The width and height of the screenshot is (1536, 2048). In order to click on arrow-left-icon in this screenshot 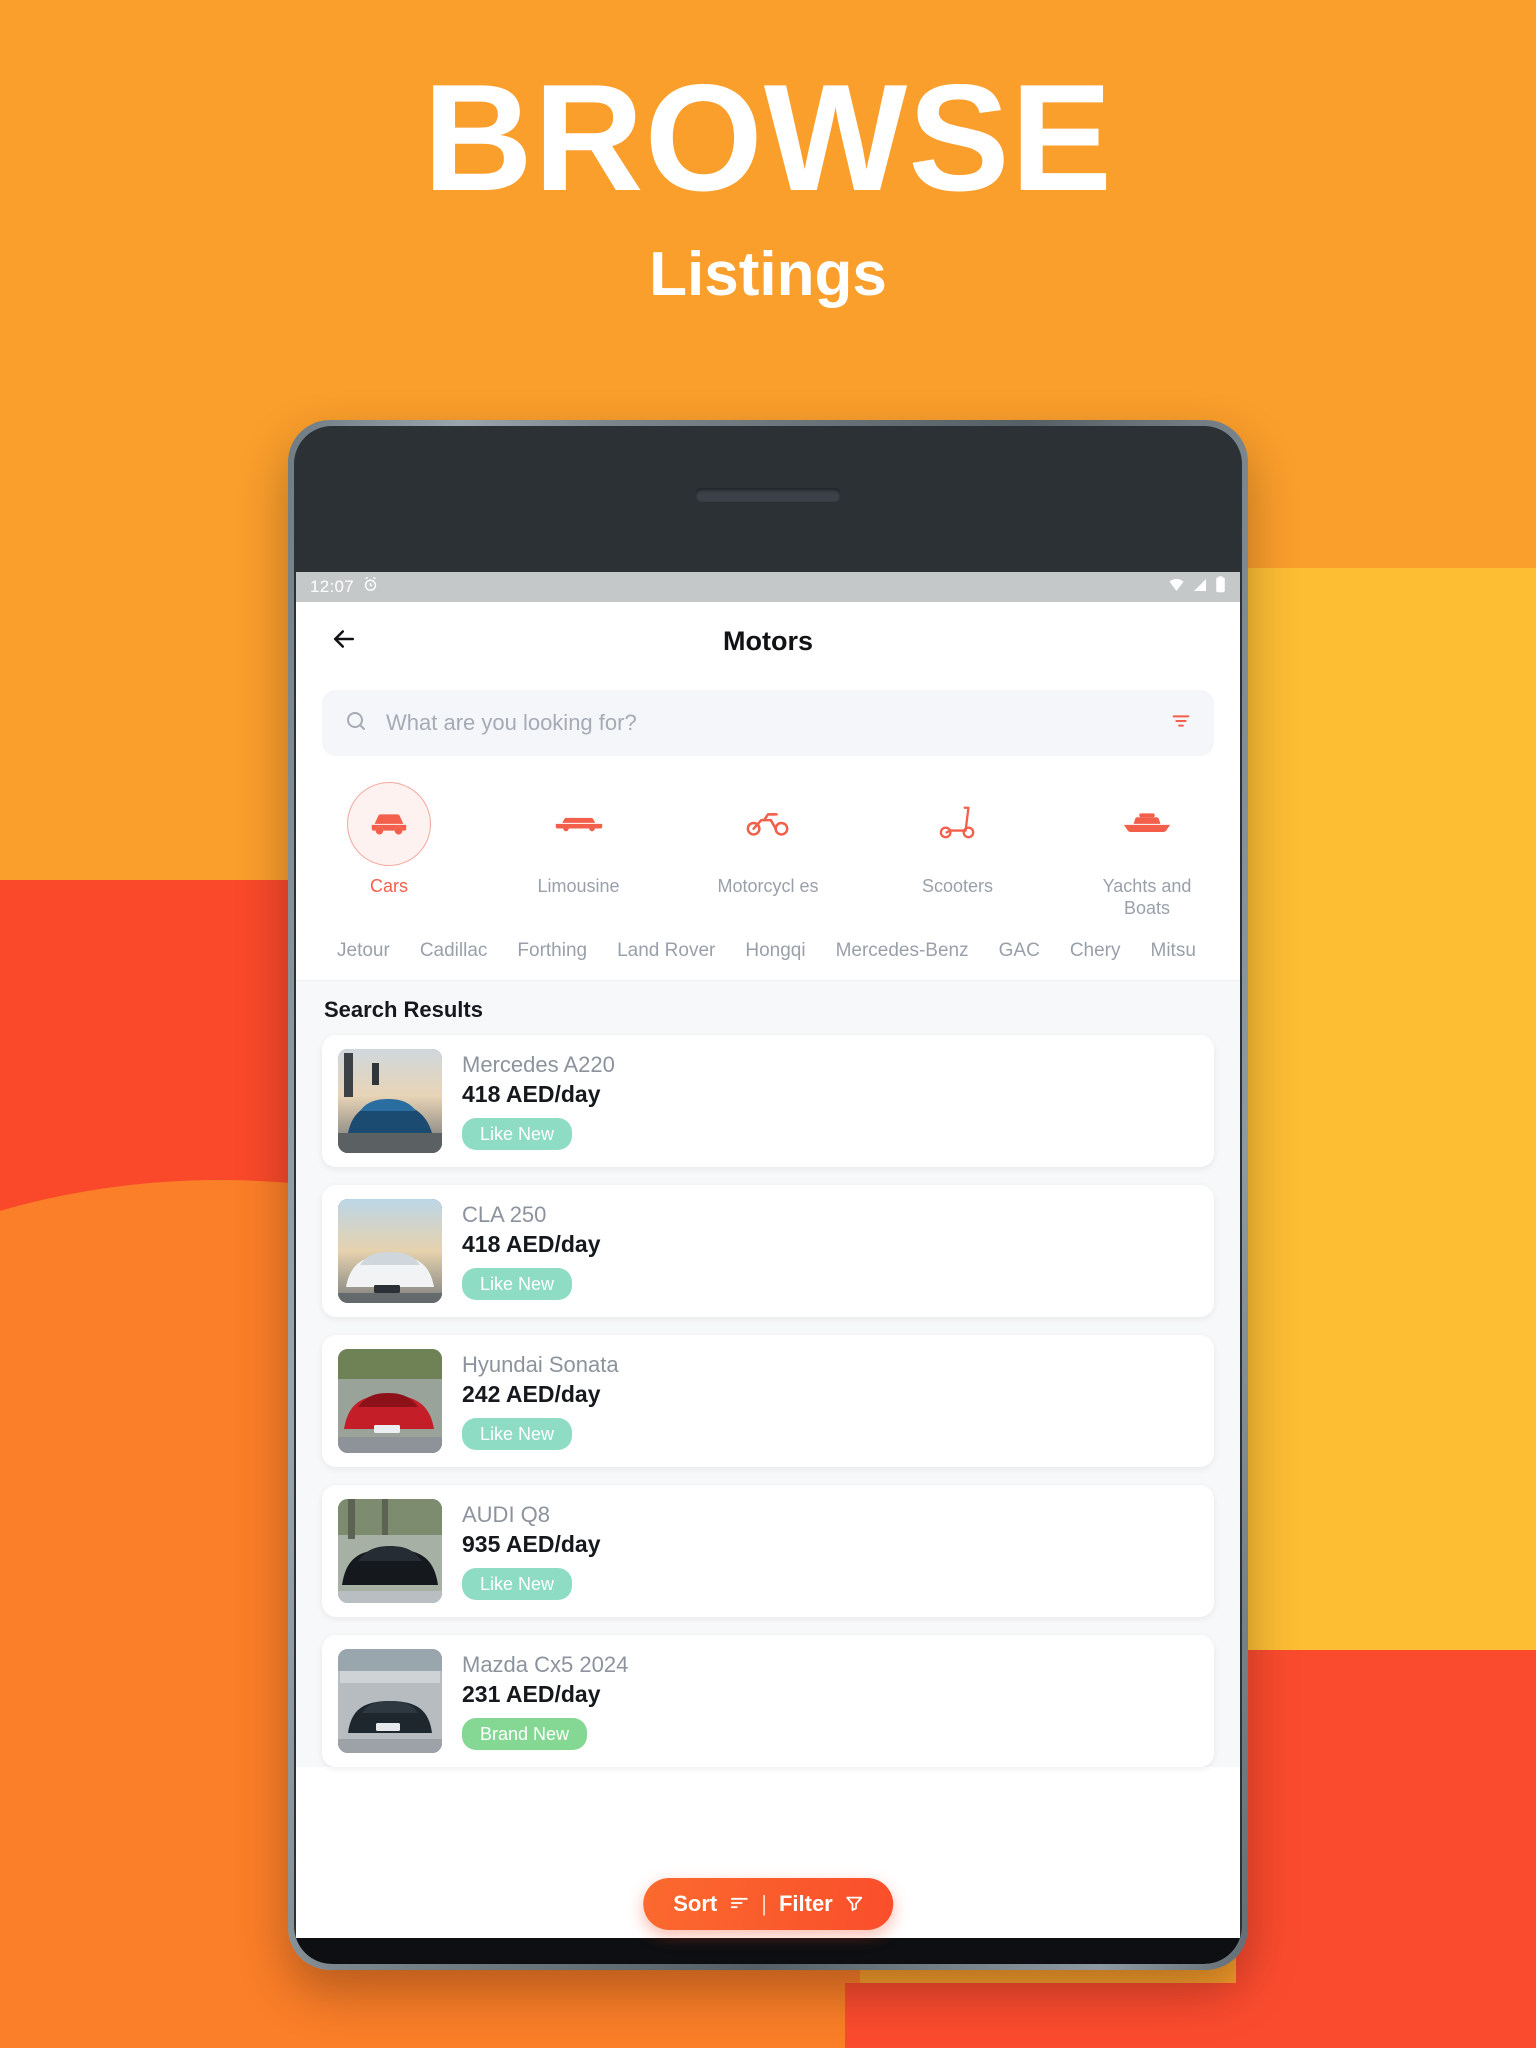, I will do `click(344, 641)`.